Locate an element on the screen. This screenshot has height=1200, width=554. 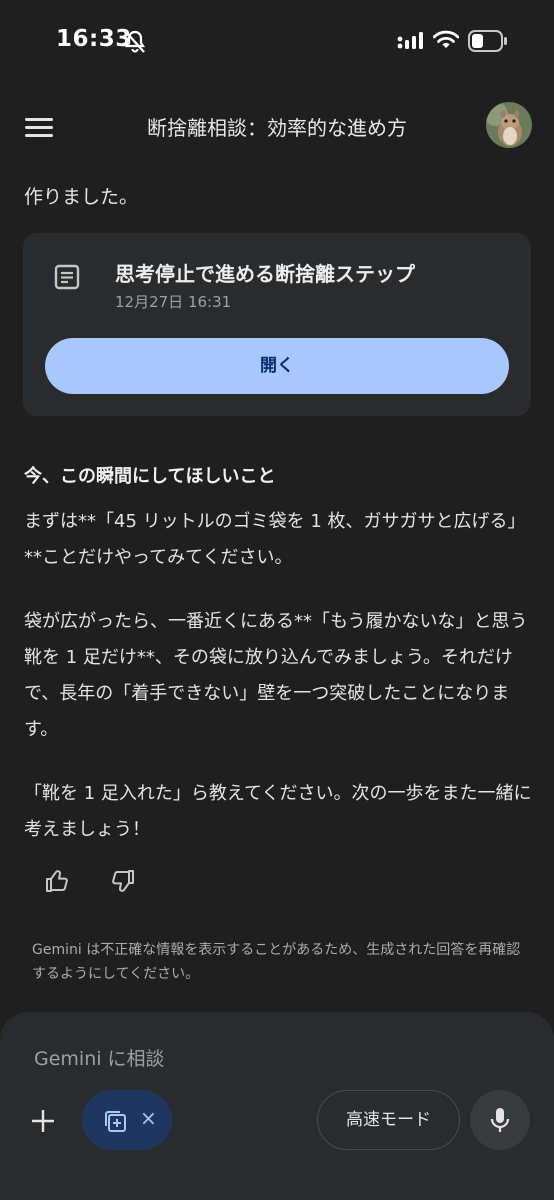
add-icon is located at coordinates (43, 1121).